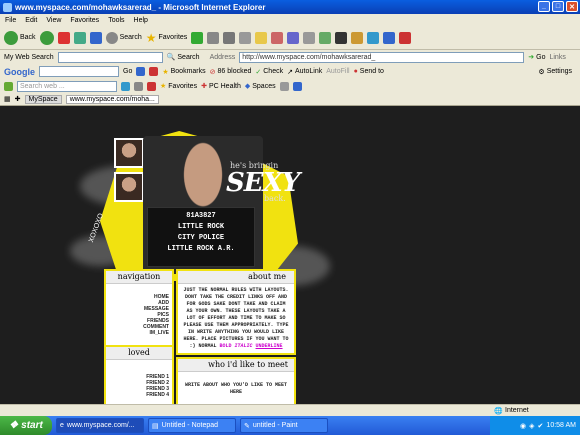 The width and height of the screenshot is (580, 435). Describe the element at coordinates (139, 277) in the screenshot. I see `navigation-title: navigation` at that location.